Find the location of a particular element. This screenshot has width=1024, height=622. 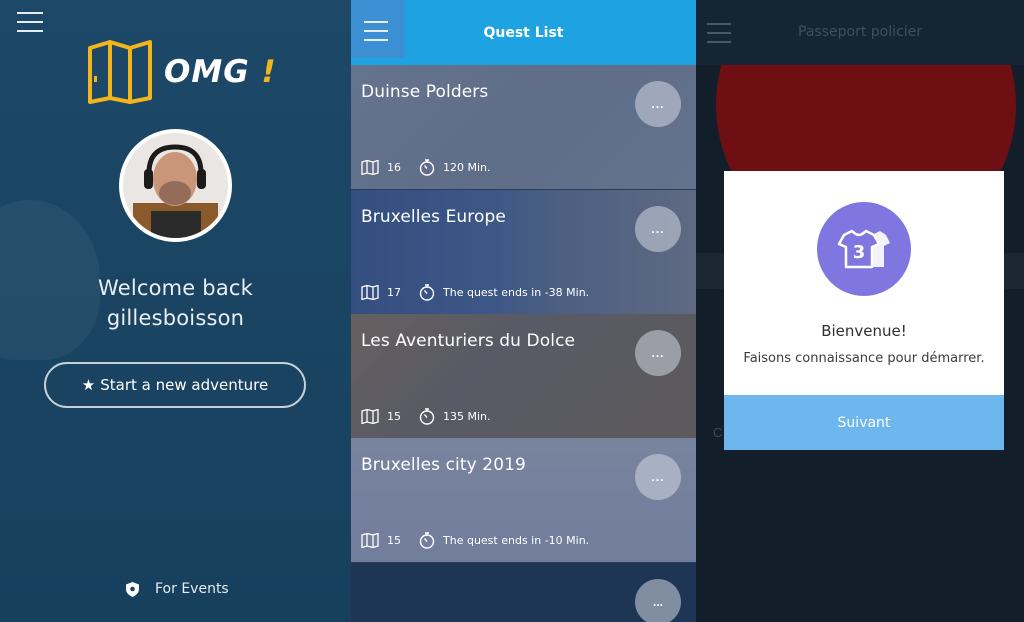

app-logo: OMG ! is located at coordinates (181, 72).